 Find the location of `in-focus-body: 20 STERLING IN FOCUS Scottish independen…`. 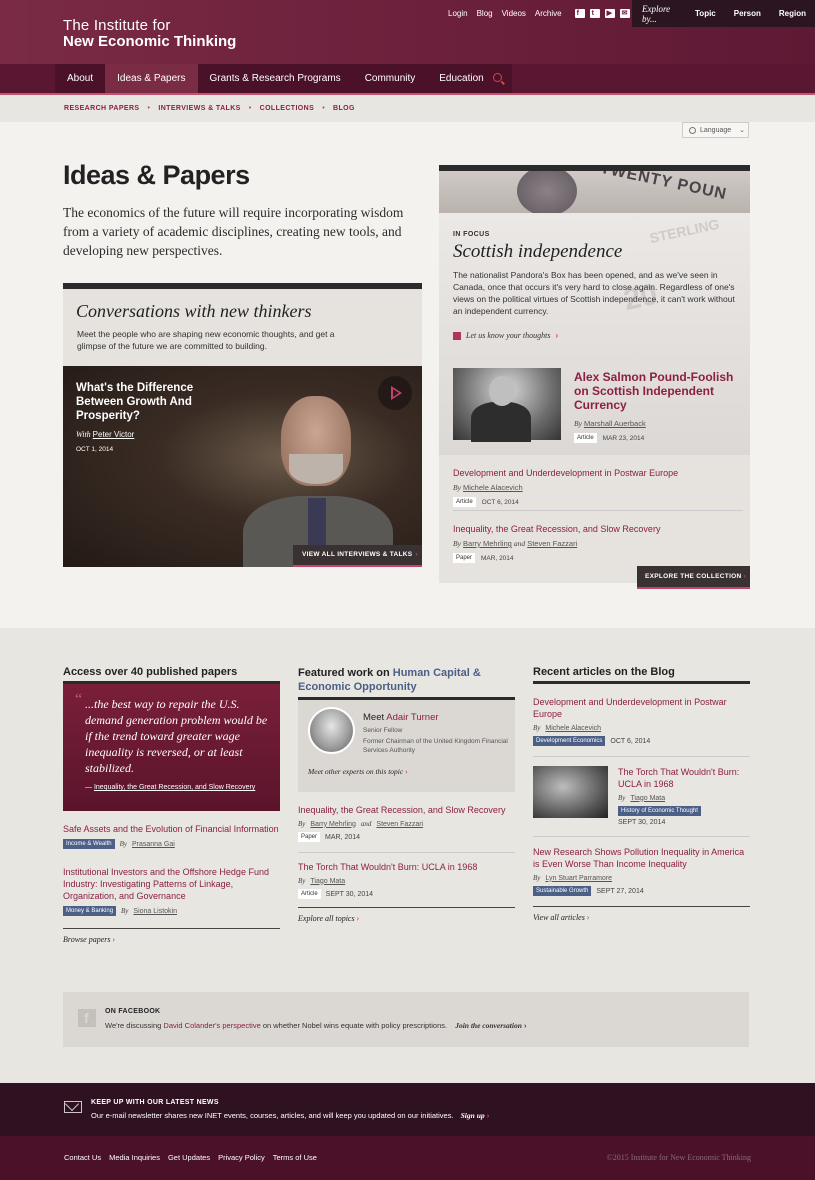

in-focus-body: 20 STERLING IN FOCUS Scottish independen… is located at coordinates (594, 334).